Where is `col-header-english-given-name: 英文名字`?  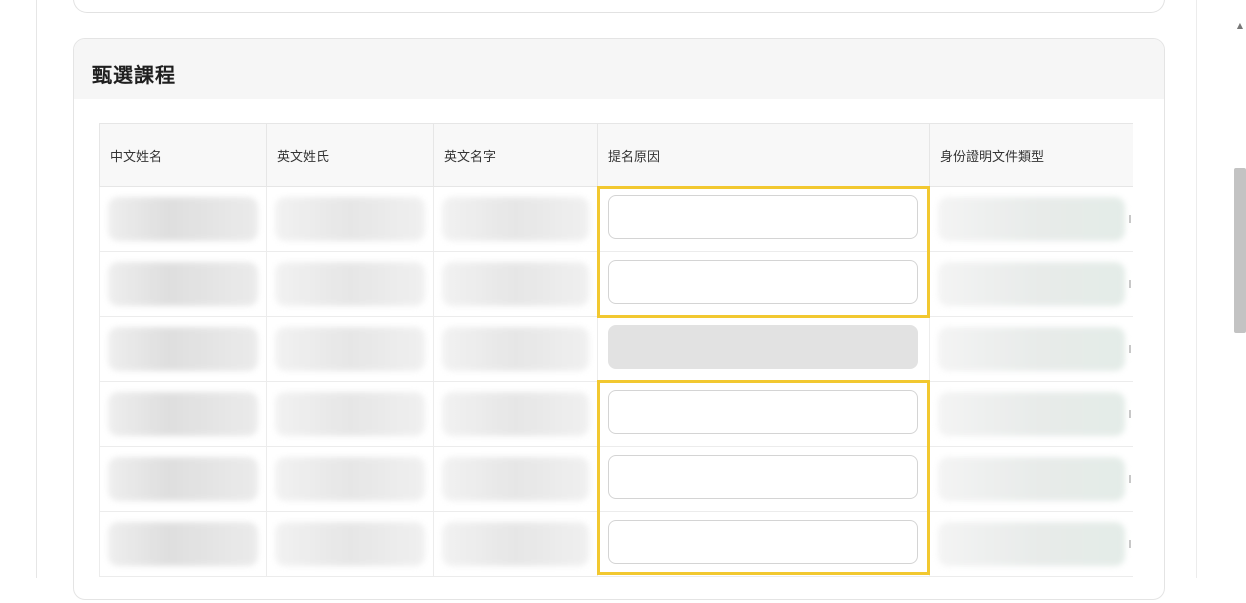 col-header-english-given-name: 英文名字 is located at coordinates (515, 155).